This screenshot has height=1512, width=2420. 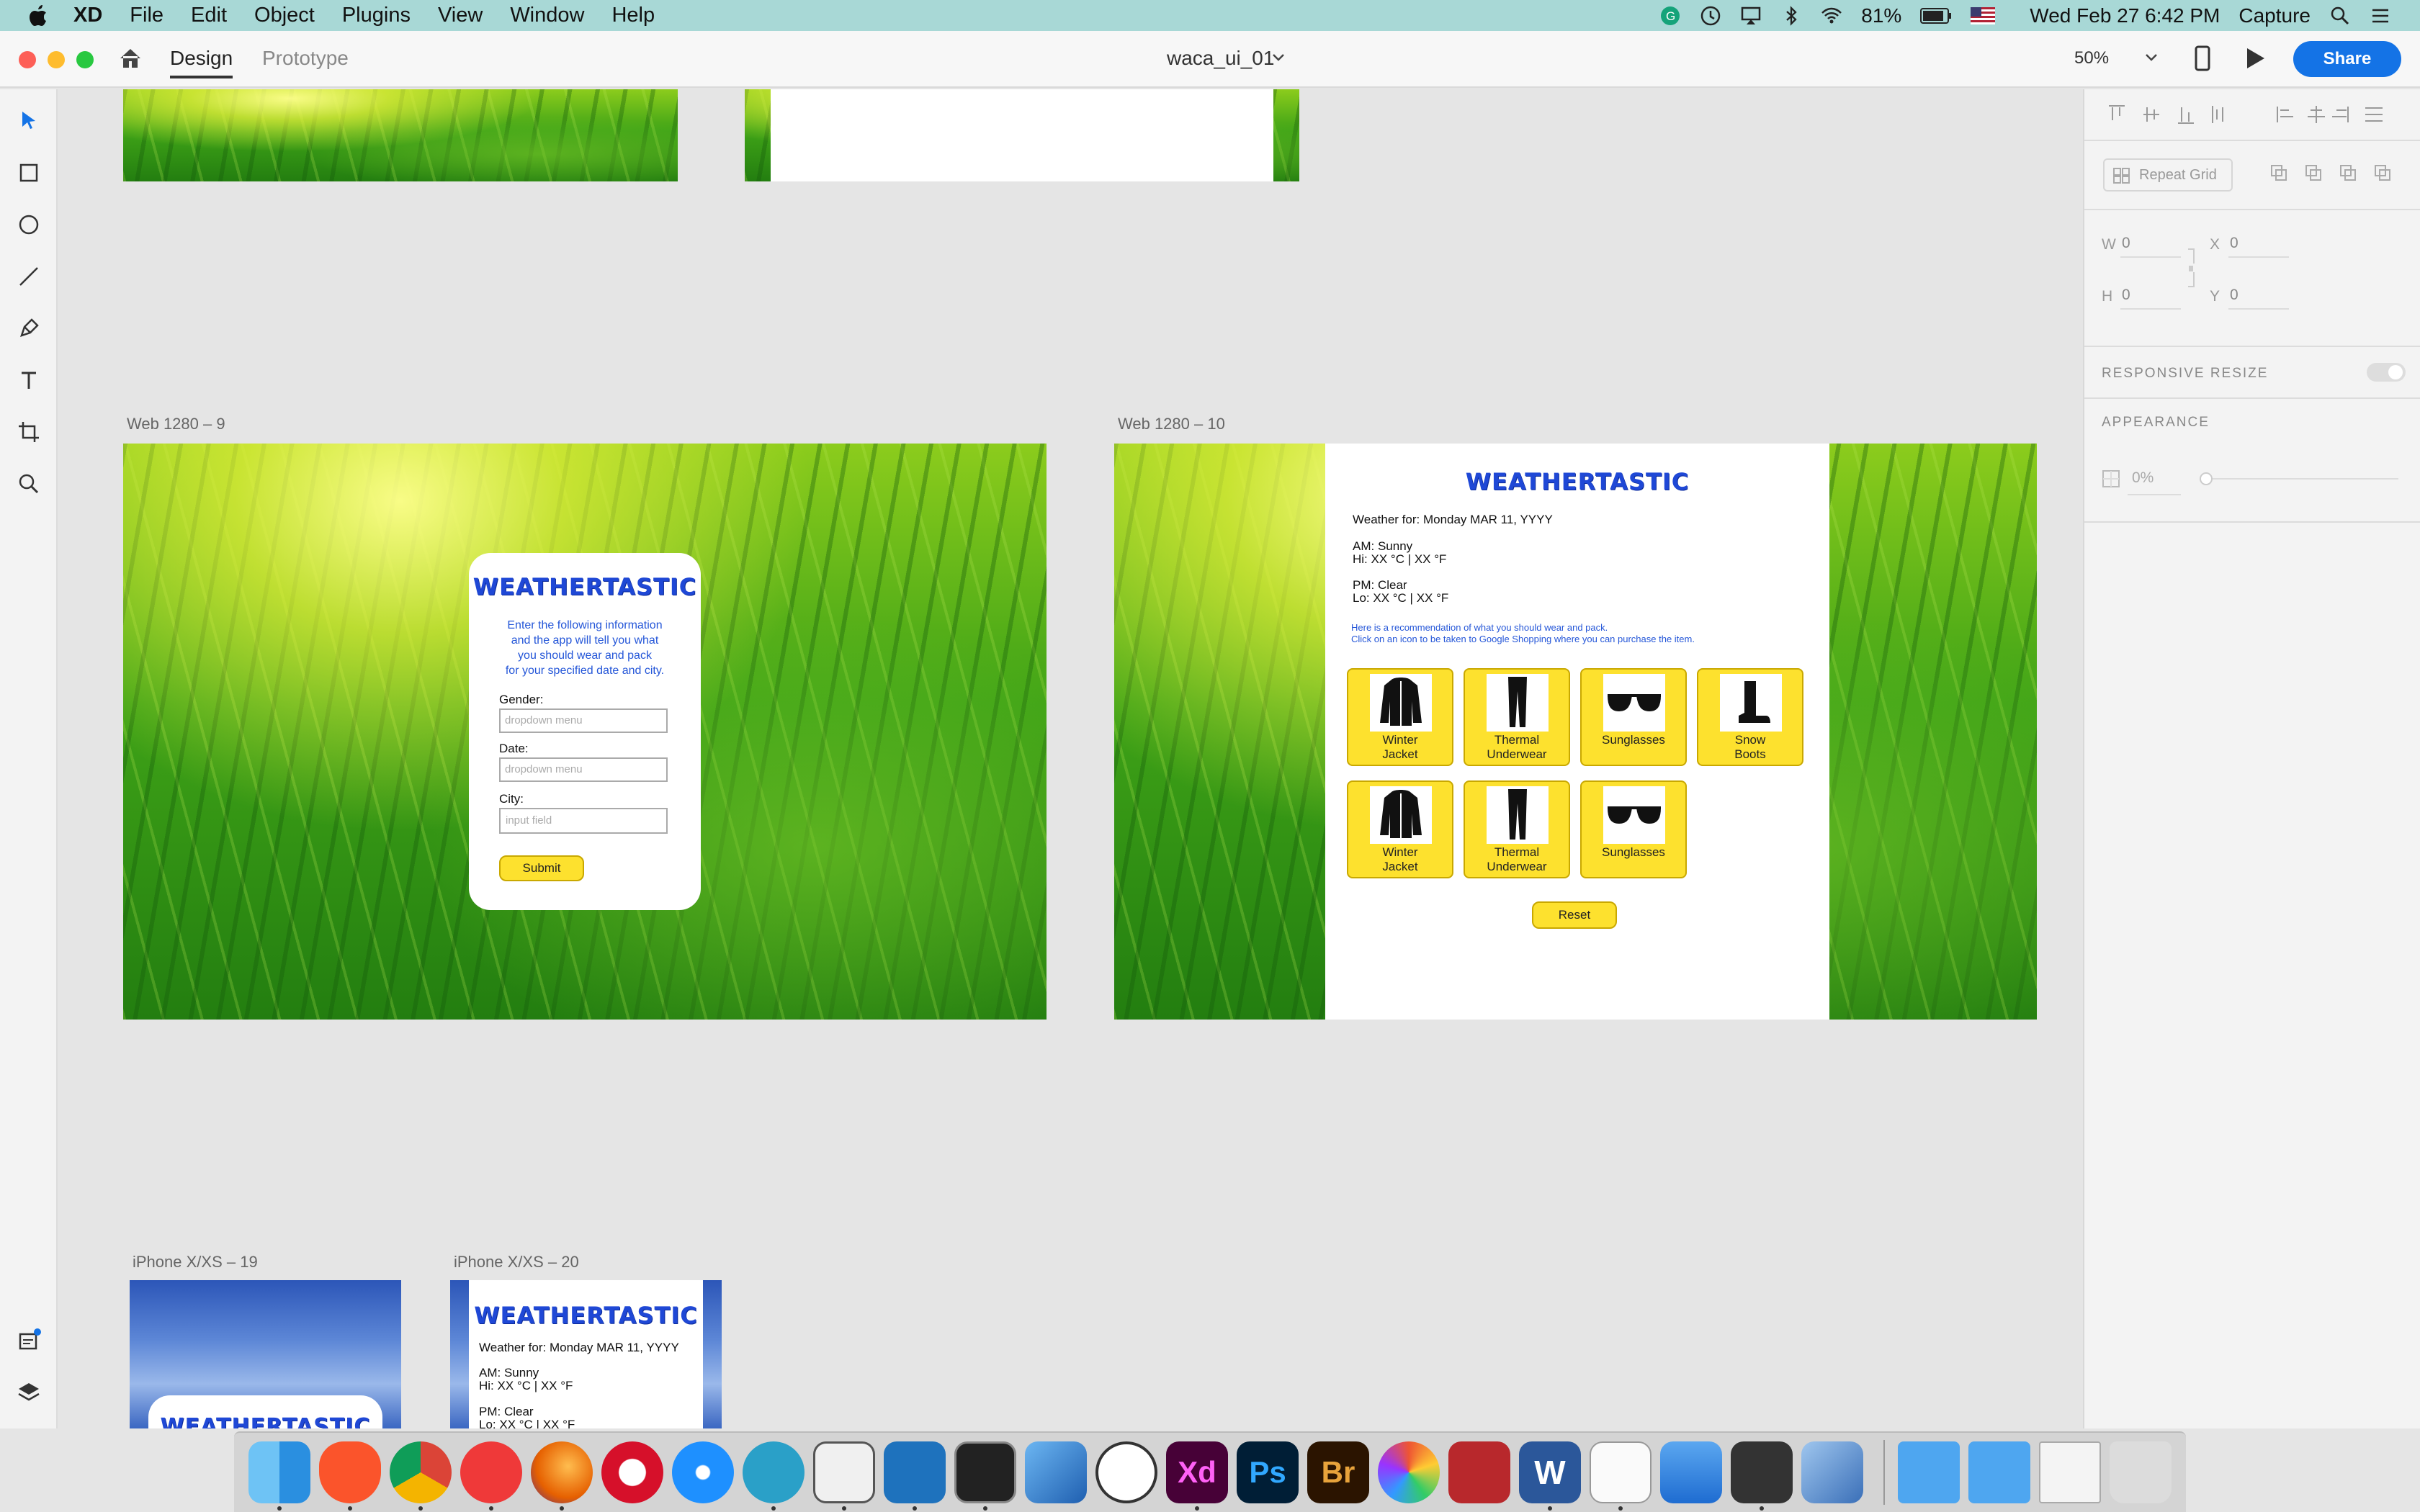 I want to click on zoom-window-button, so click(x=85, y=59).